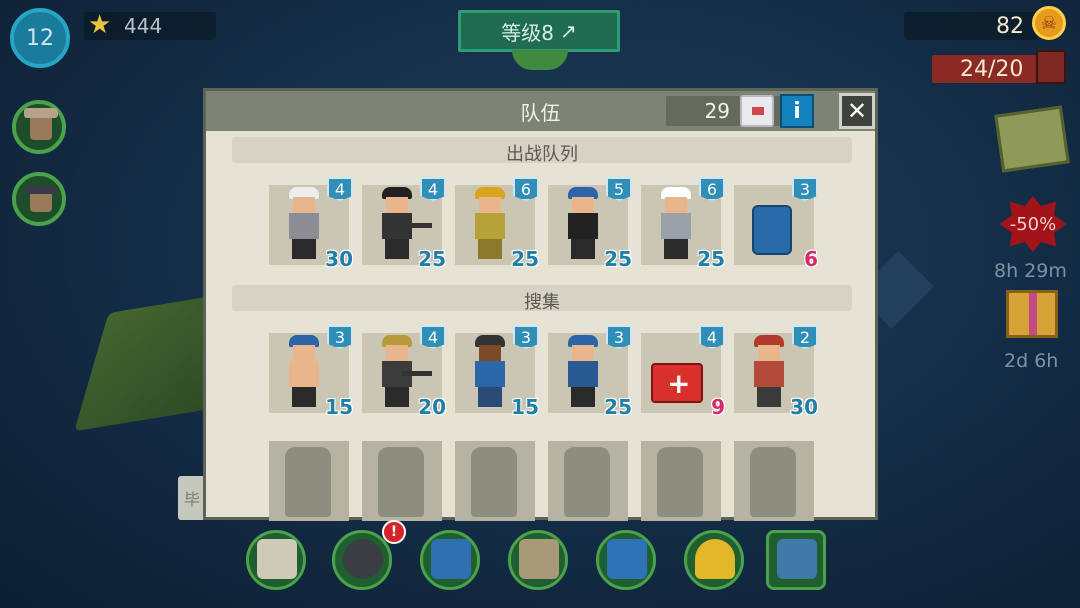 The height and width of the screenshot is (608, 1080). What do you see at coordinates (542, 154) in the screenshot?
I see `squad-section-title: 出战队列` at bounding box center [542, 154].